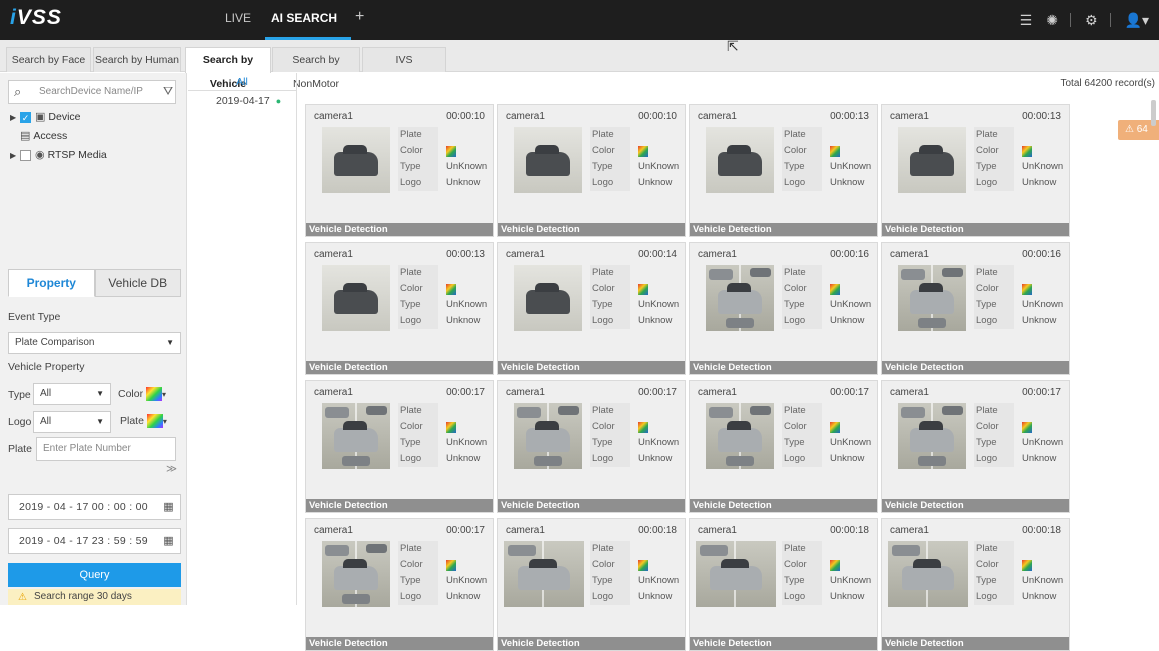 The width and height of the screenshot is (1159, 651). Describe the element at coordinates (83, 596) in the screenshot. I see `warning-text: Search range 30 days` at that location.